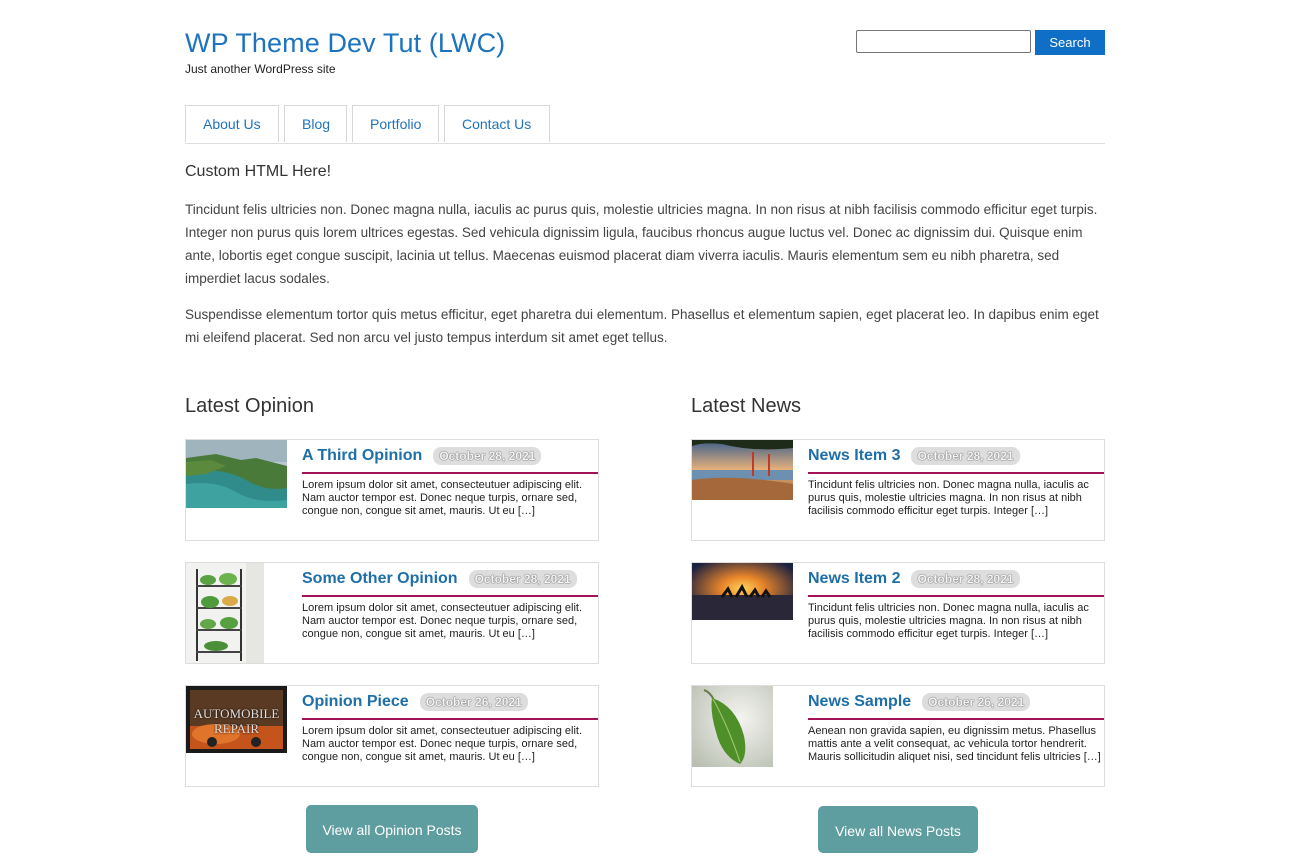  I want to click on search-input, so click(943, 41).